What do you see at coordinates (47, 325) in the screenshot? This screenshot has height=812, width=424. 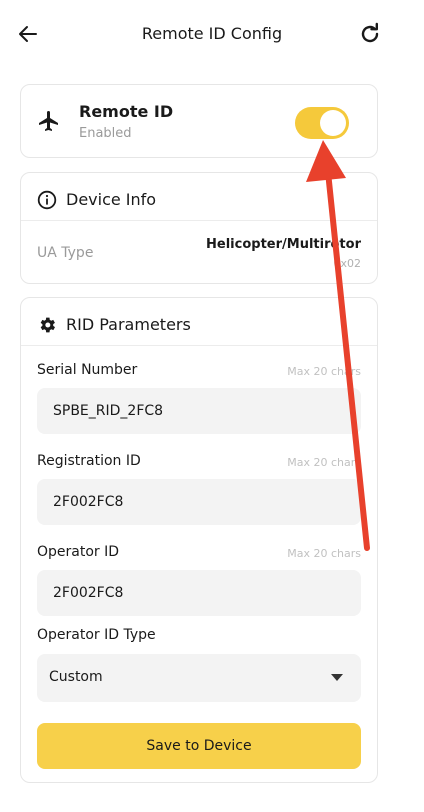 I see `gear-icon` at bounding box center [47, 325].